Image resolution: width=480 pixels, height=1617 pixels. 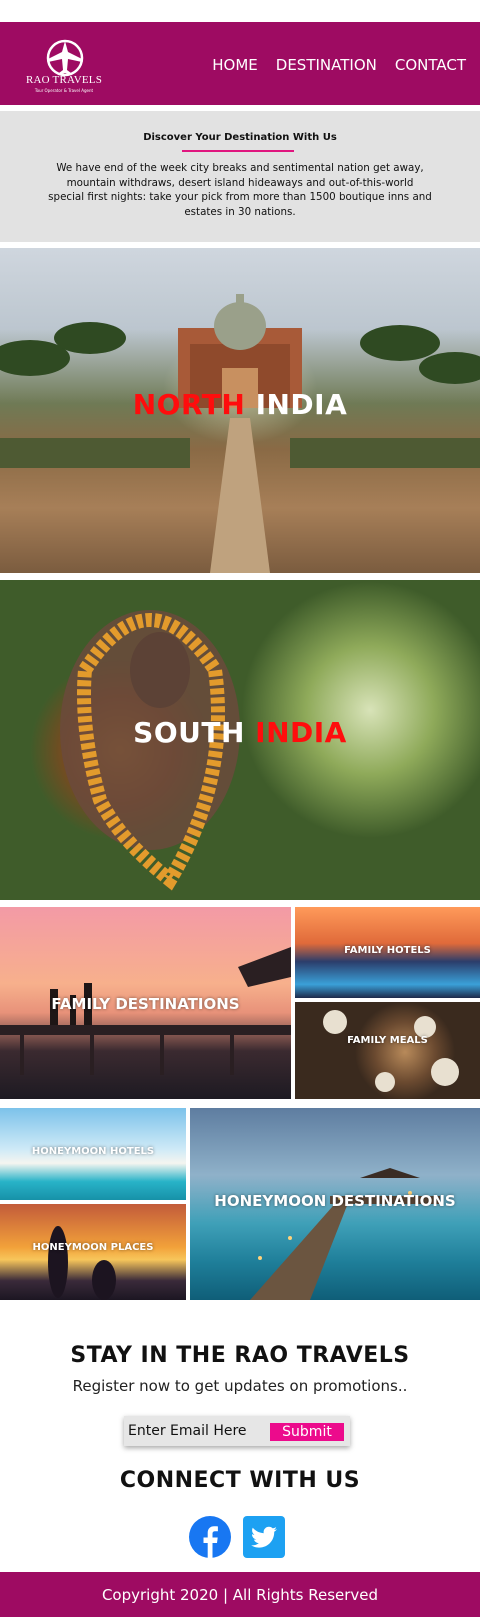 I want to click on twitter-icon, so click(x=264, y=1537).